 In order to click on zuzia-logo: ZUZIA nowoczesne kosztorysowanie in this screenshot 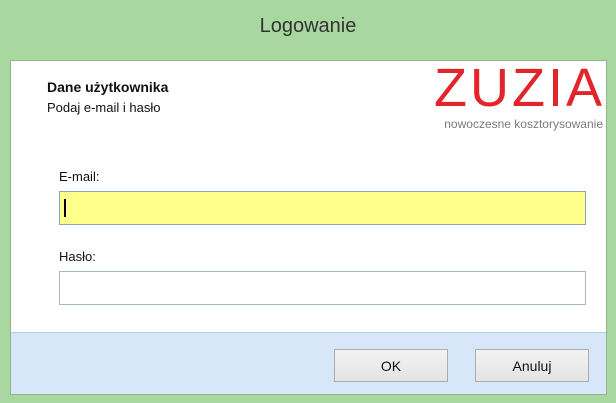, I will do `click(507, 100)`.